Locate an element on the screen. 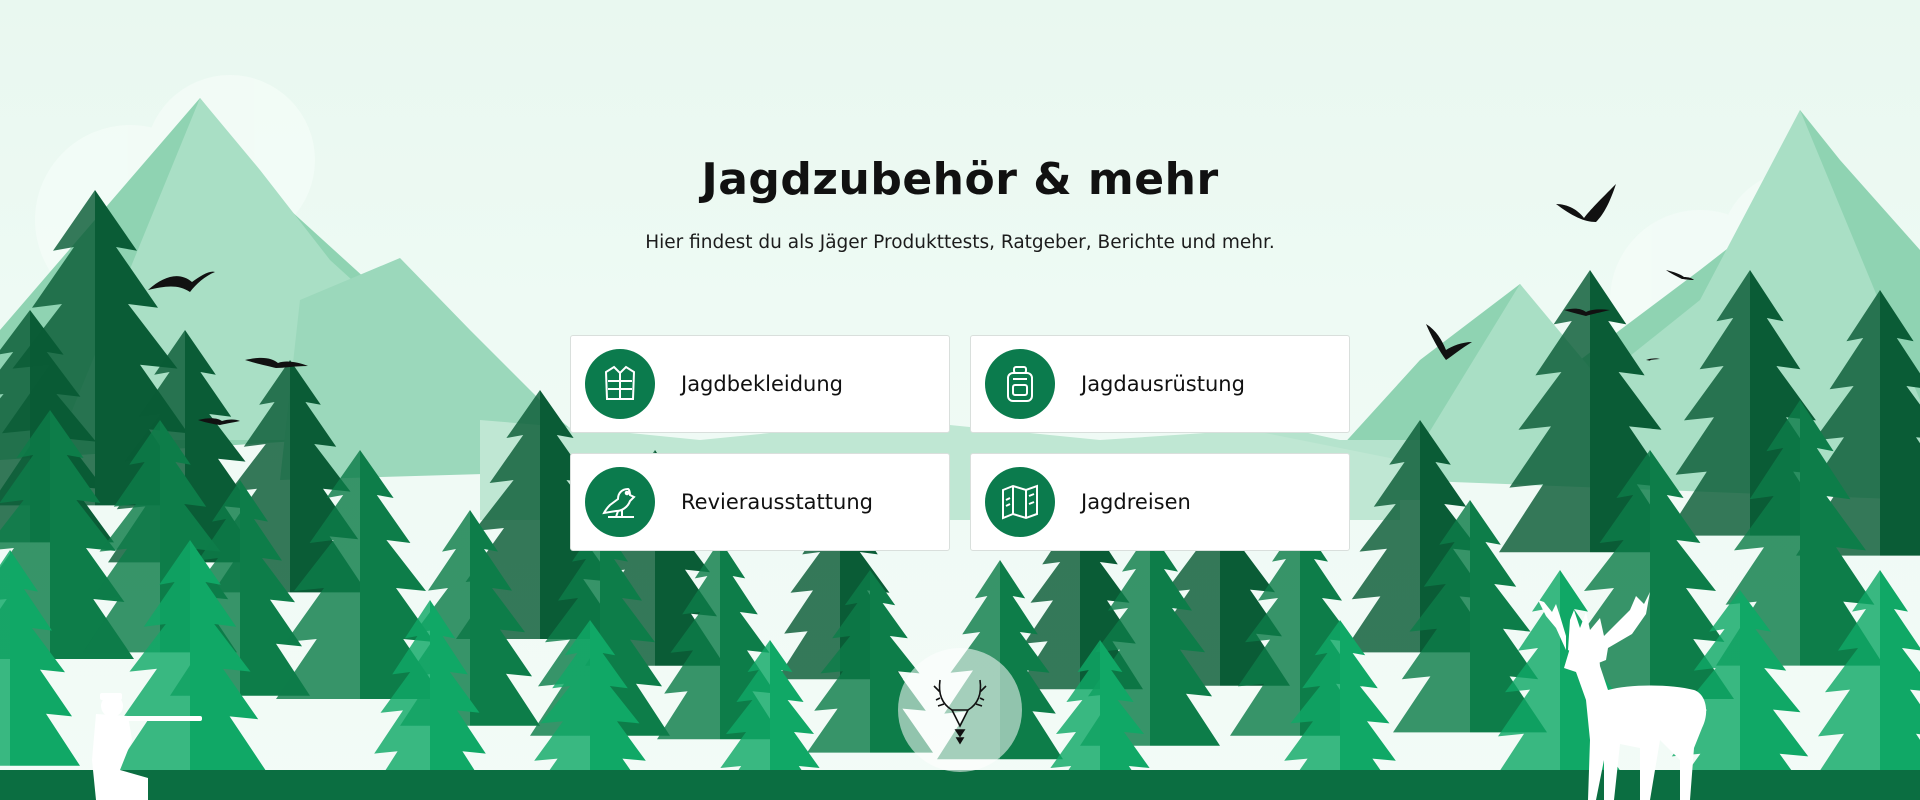  category-card-revierausstattung: Revierausstattung is located at coordinates (760, 502).